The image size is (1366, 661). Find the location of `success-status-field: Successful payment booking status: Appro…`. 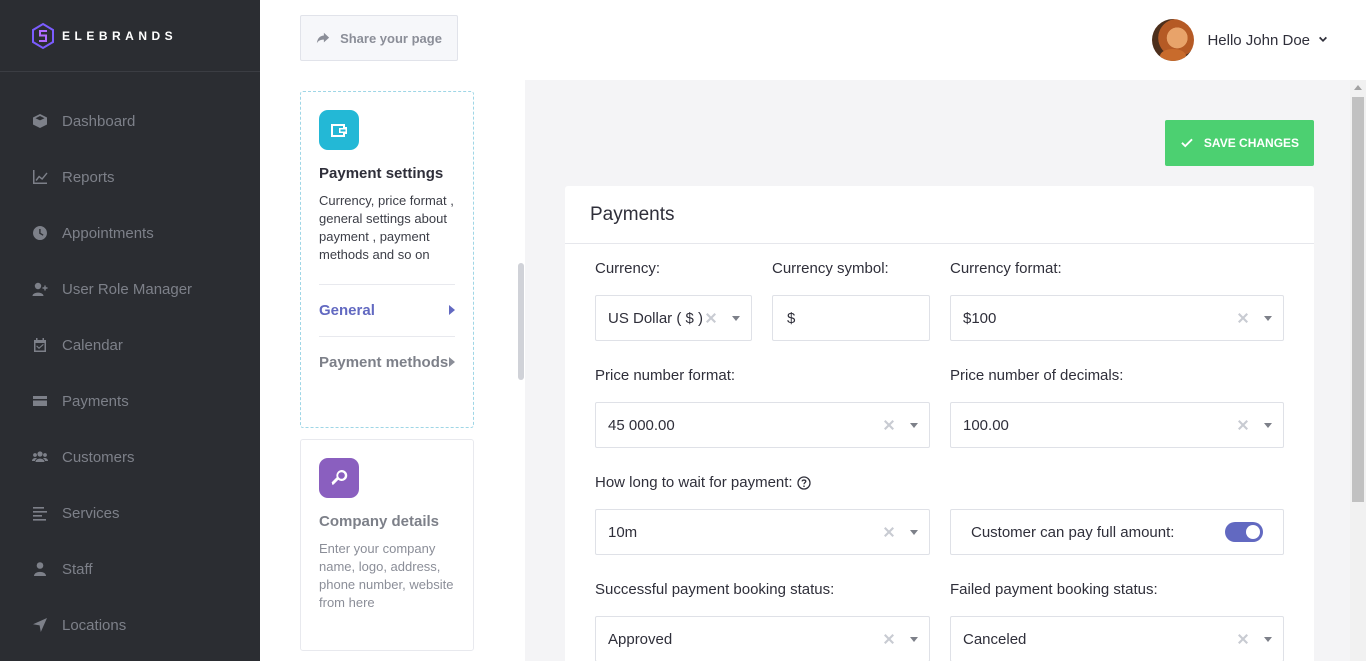

success-status-field: Successful payment booking status: Appro… is located at coordinates (762, 620).